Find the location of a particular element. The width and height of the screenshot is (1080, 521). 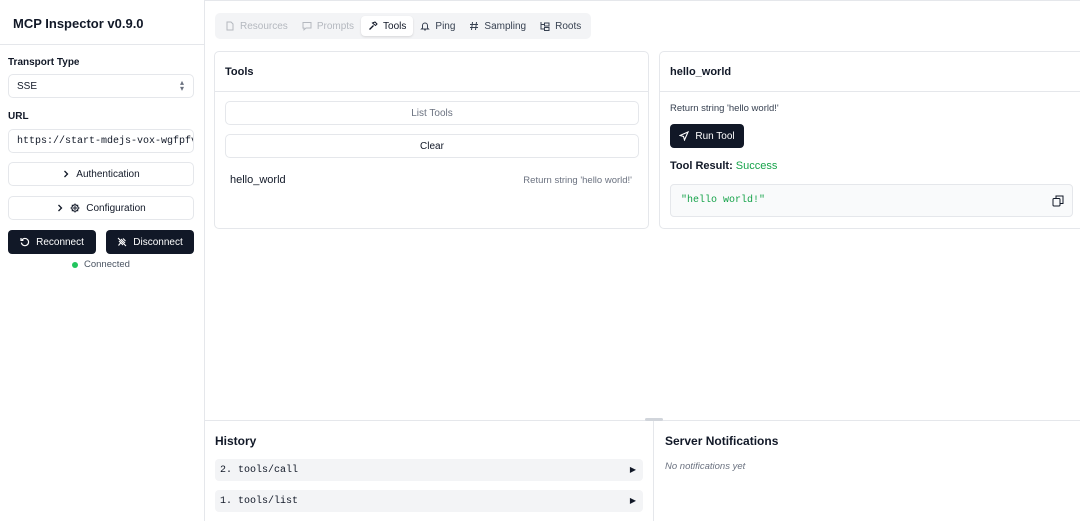

tab-label: Roots is located at coordinates (568, 26).